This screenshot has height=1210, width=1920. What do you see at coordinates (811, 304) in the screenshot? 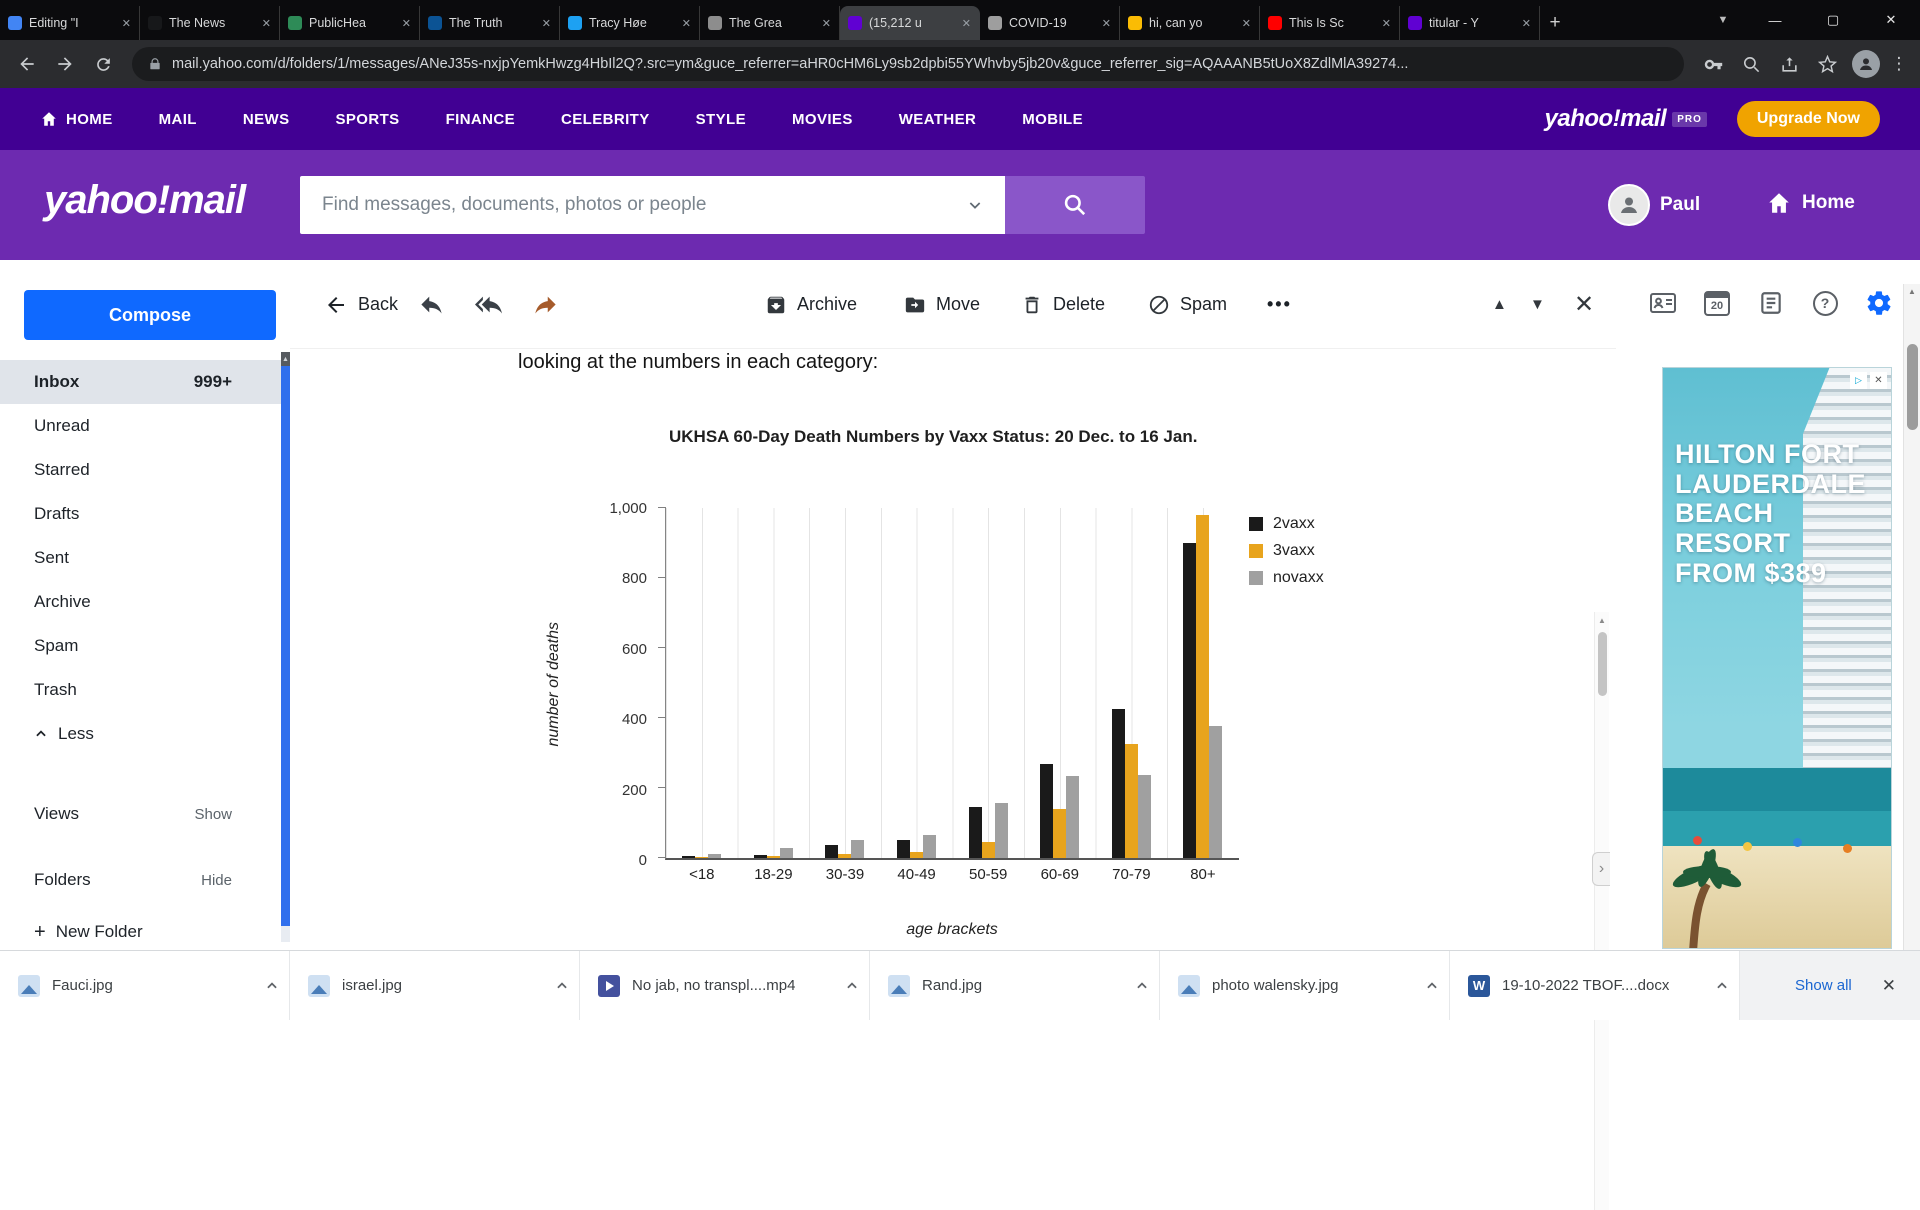
I see `archive-button: Archive` at bounding box center [811, 304].